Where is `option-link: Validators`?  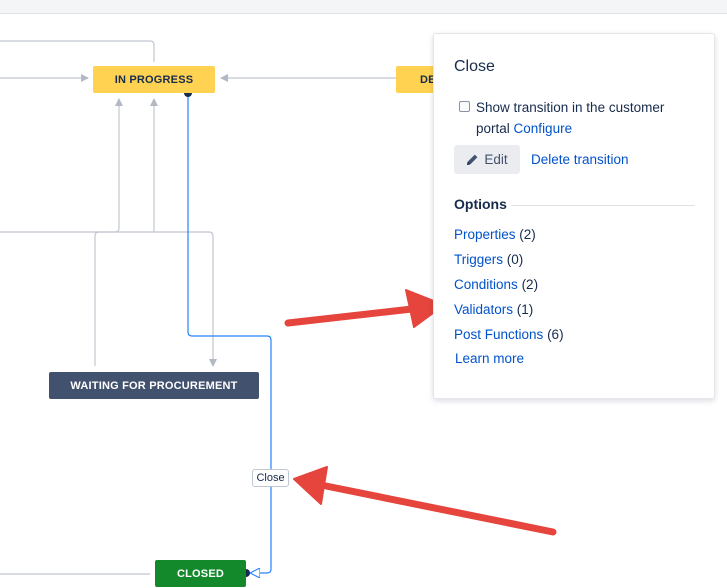
option-link: Validators is located at coordinates (483, 309).